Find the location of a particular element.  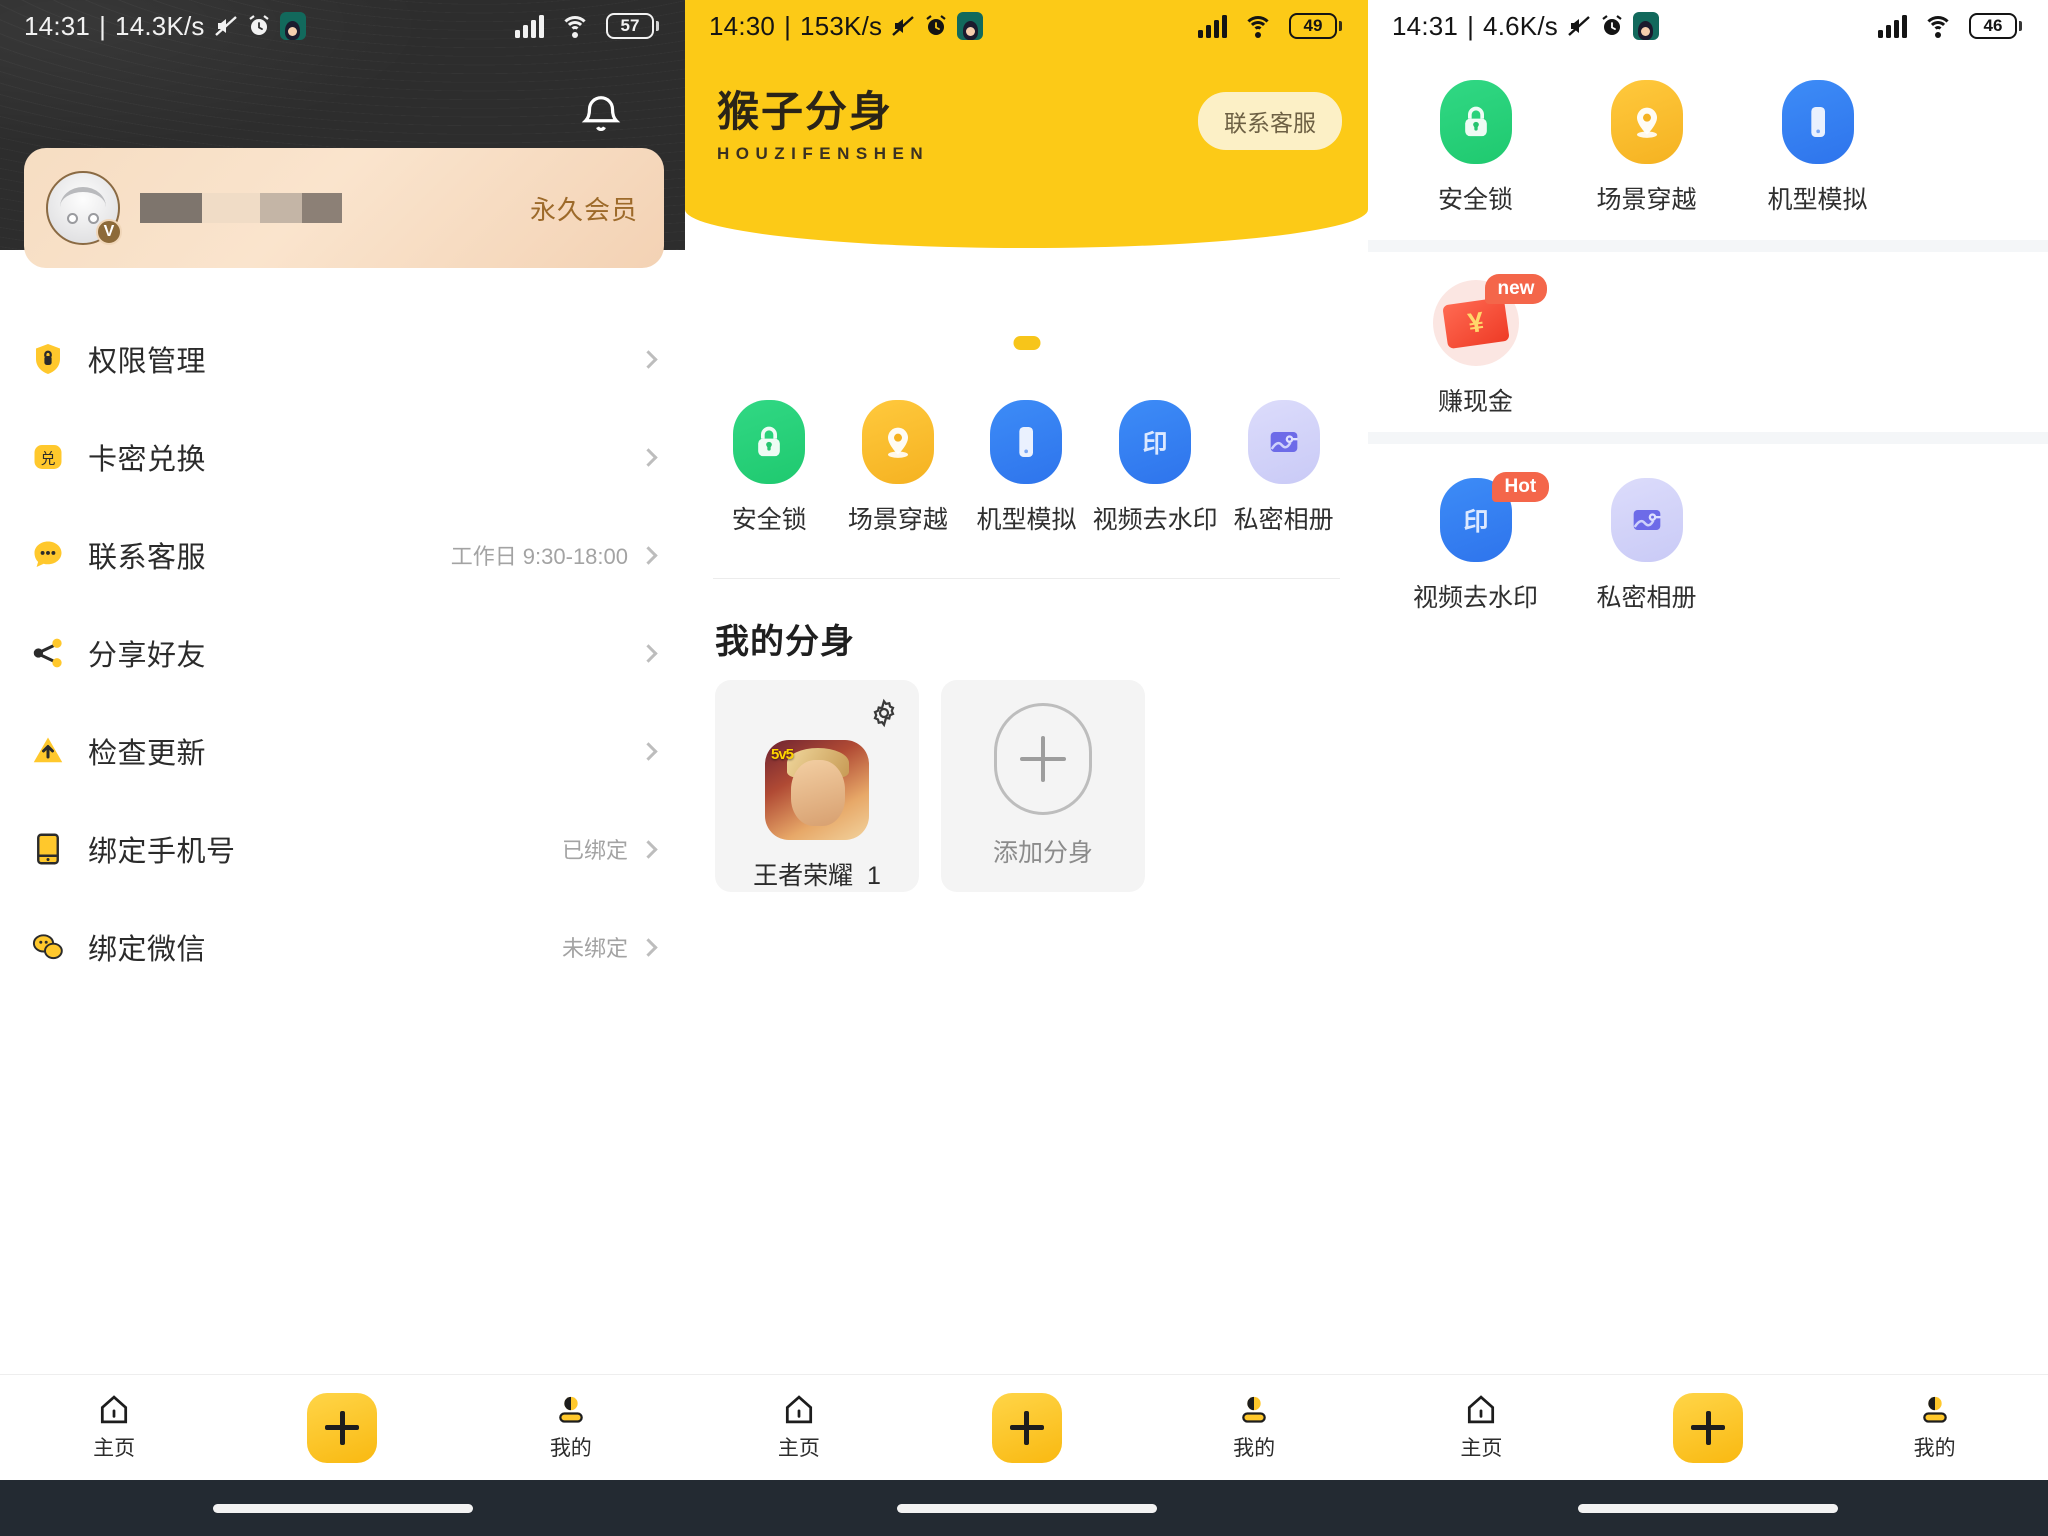

watermark-icon: 印 Hot is located at coordinates (1494, 517).